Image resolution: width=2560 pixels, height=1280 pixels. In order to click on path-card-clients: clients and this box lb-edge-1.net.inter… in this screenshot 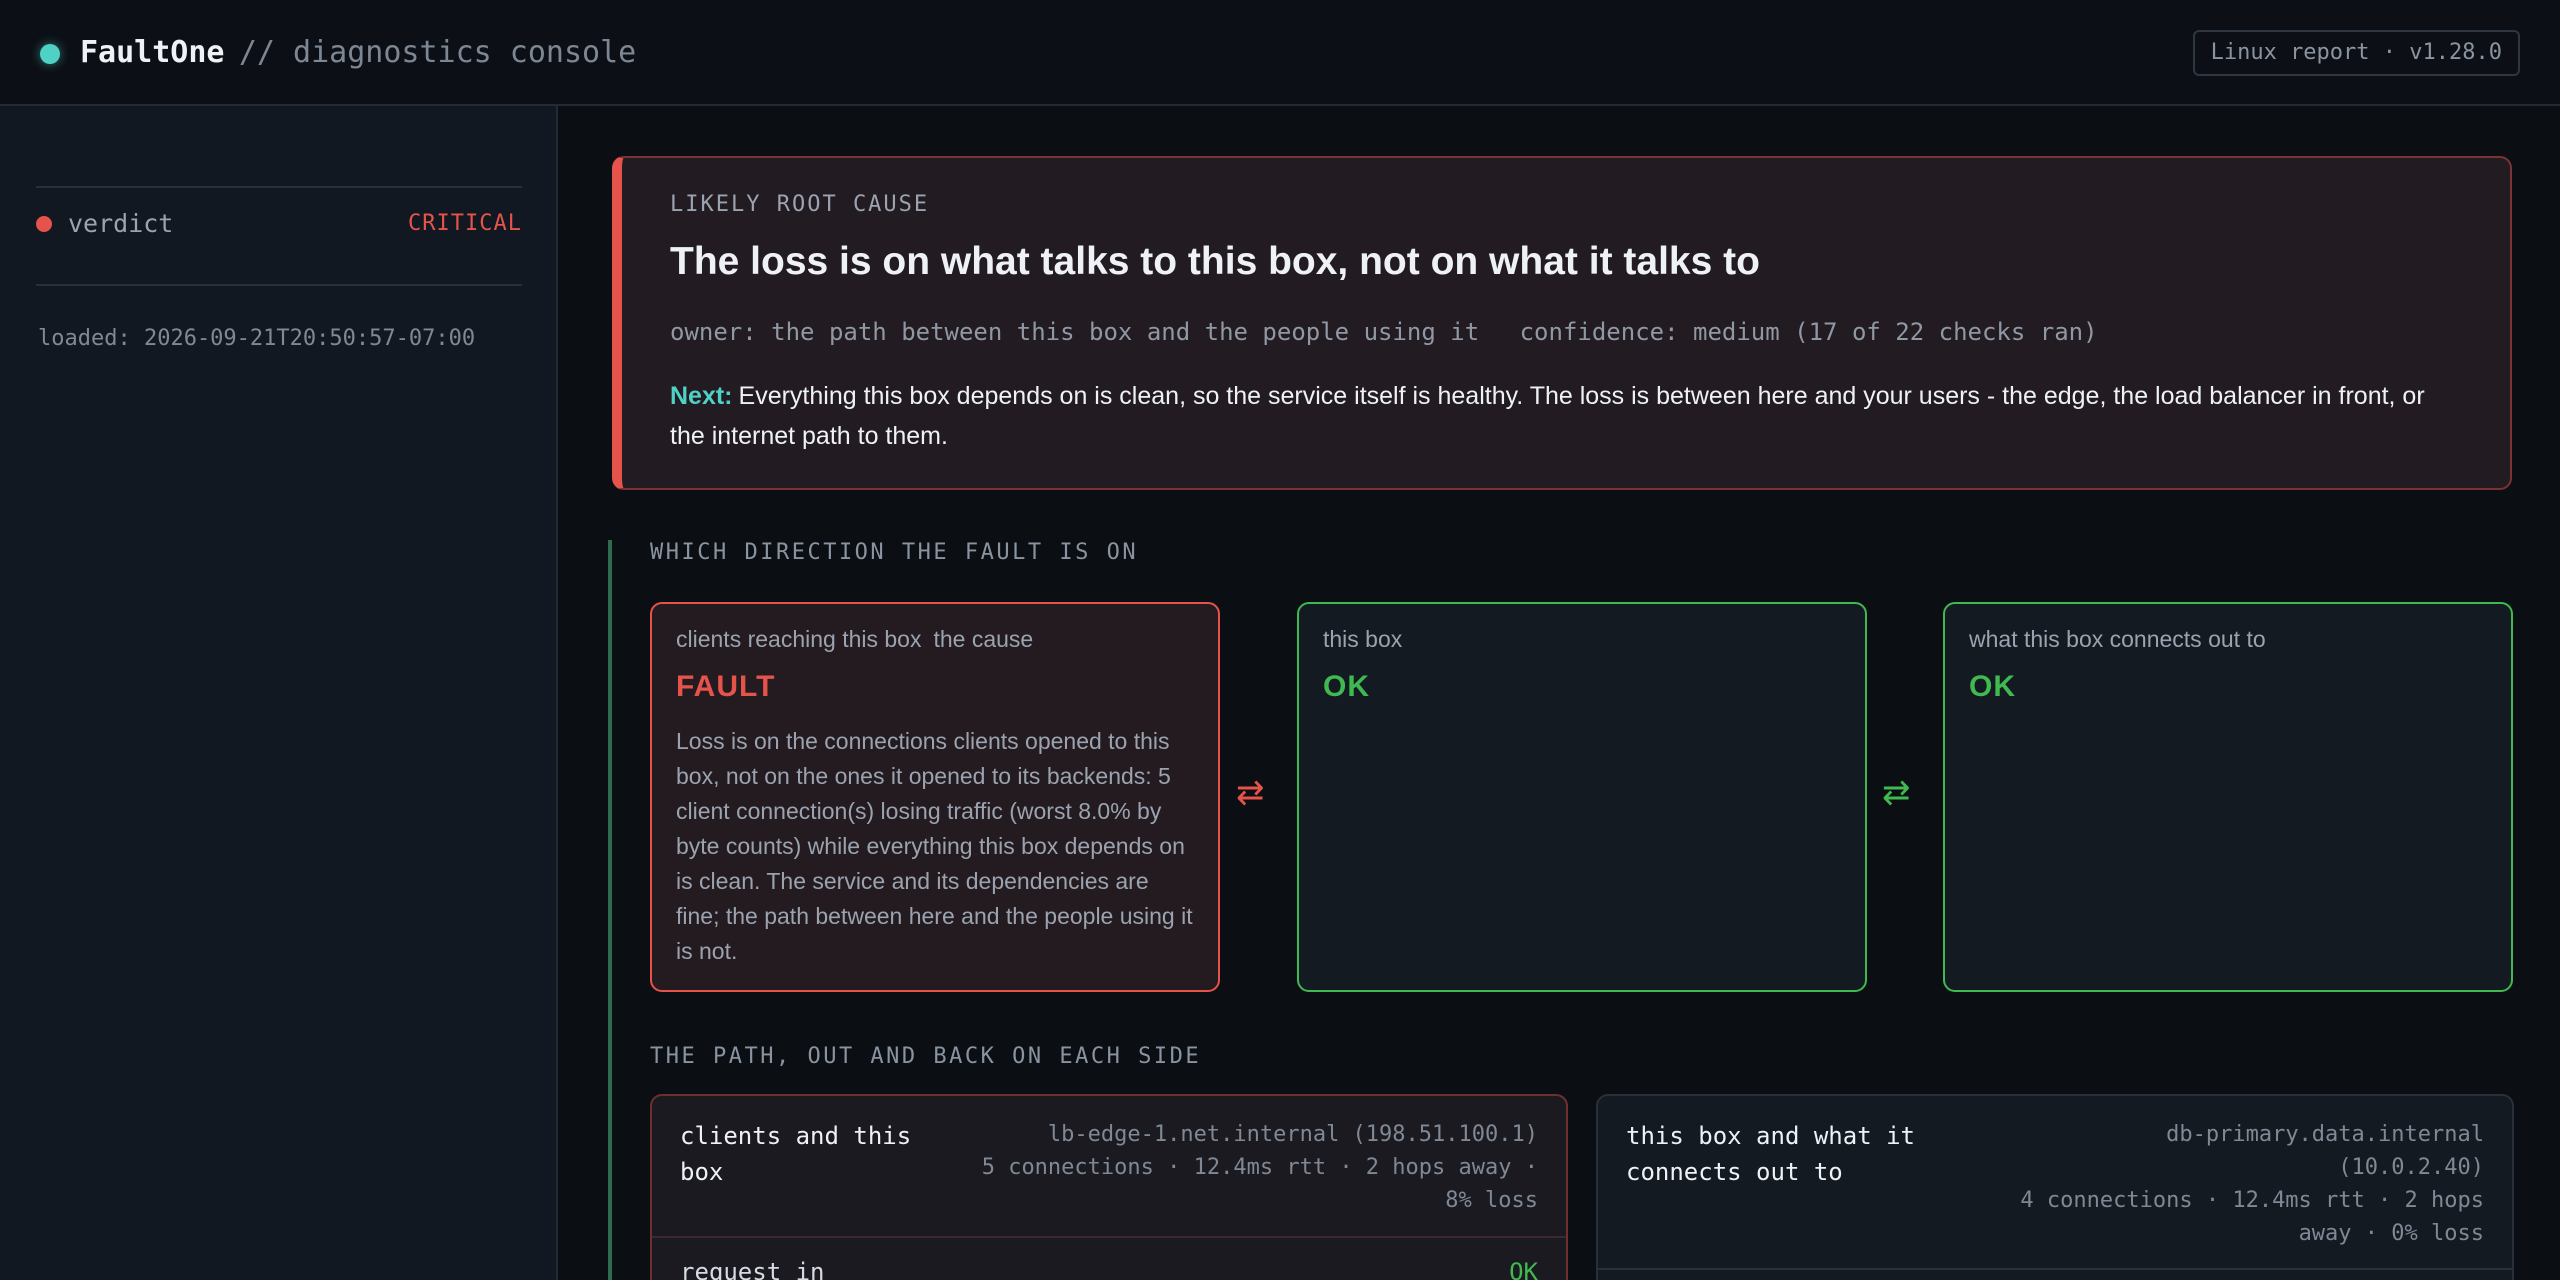, I will do `click(1109, 1187)`.